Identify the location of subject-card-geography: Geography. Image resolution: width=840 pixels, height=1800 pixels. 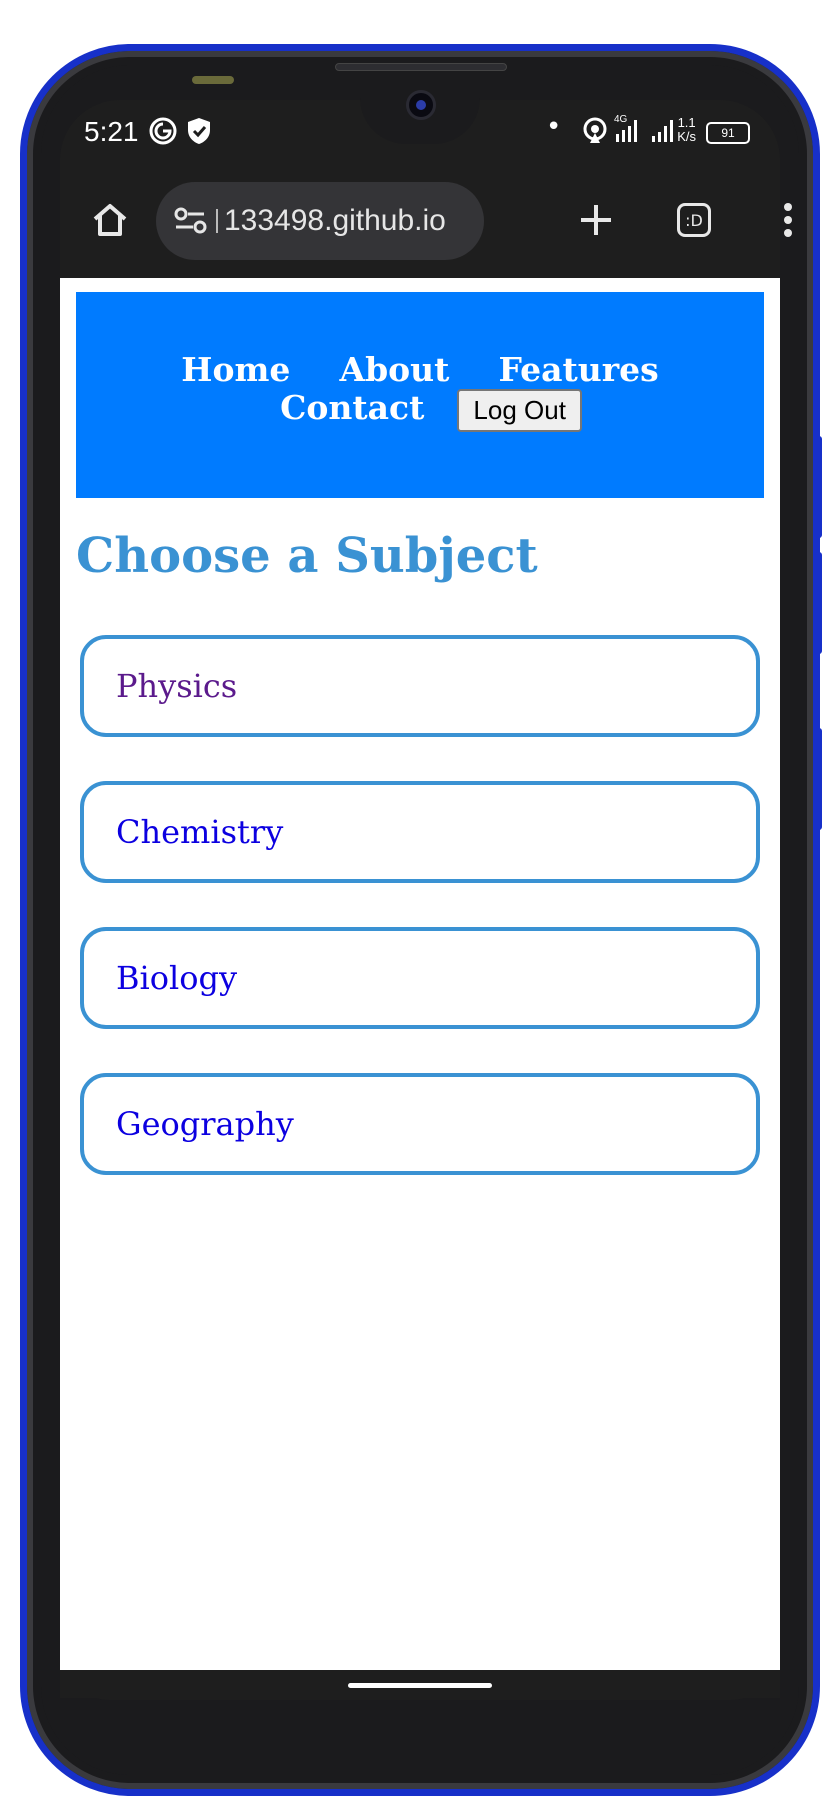
(420, 1124).